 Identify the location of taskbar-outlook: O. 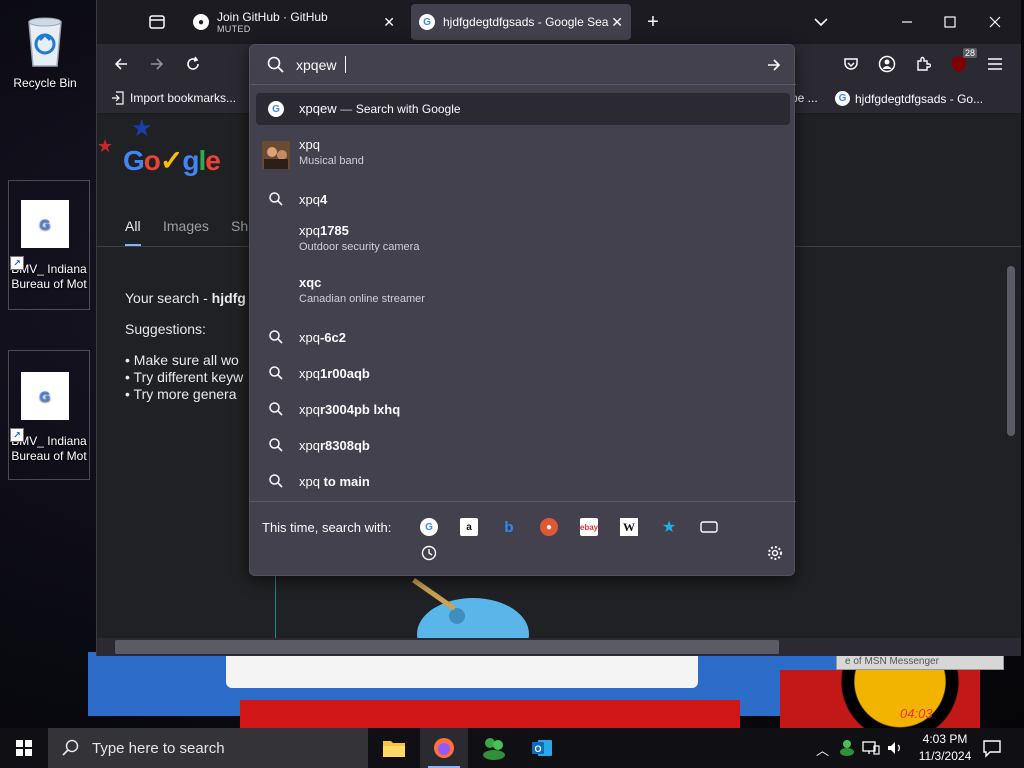
(542, 748).